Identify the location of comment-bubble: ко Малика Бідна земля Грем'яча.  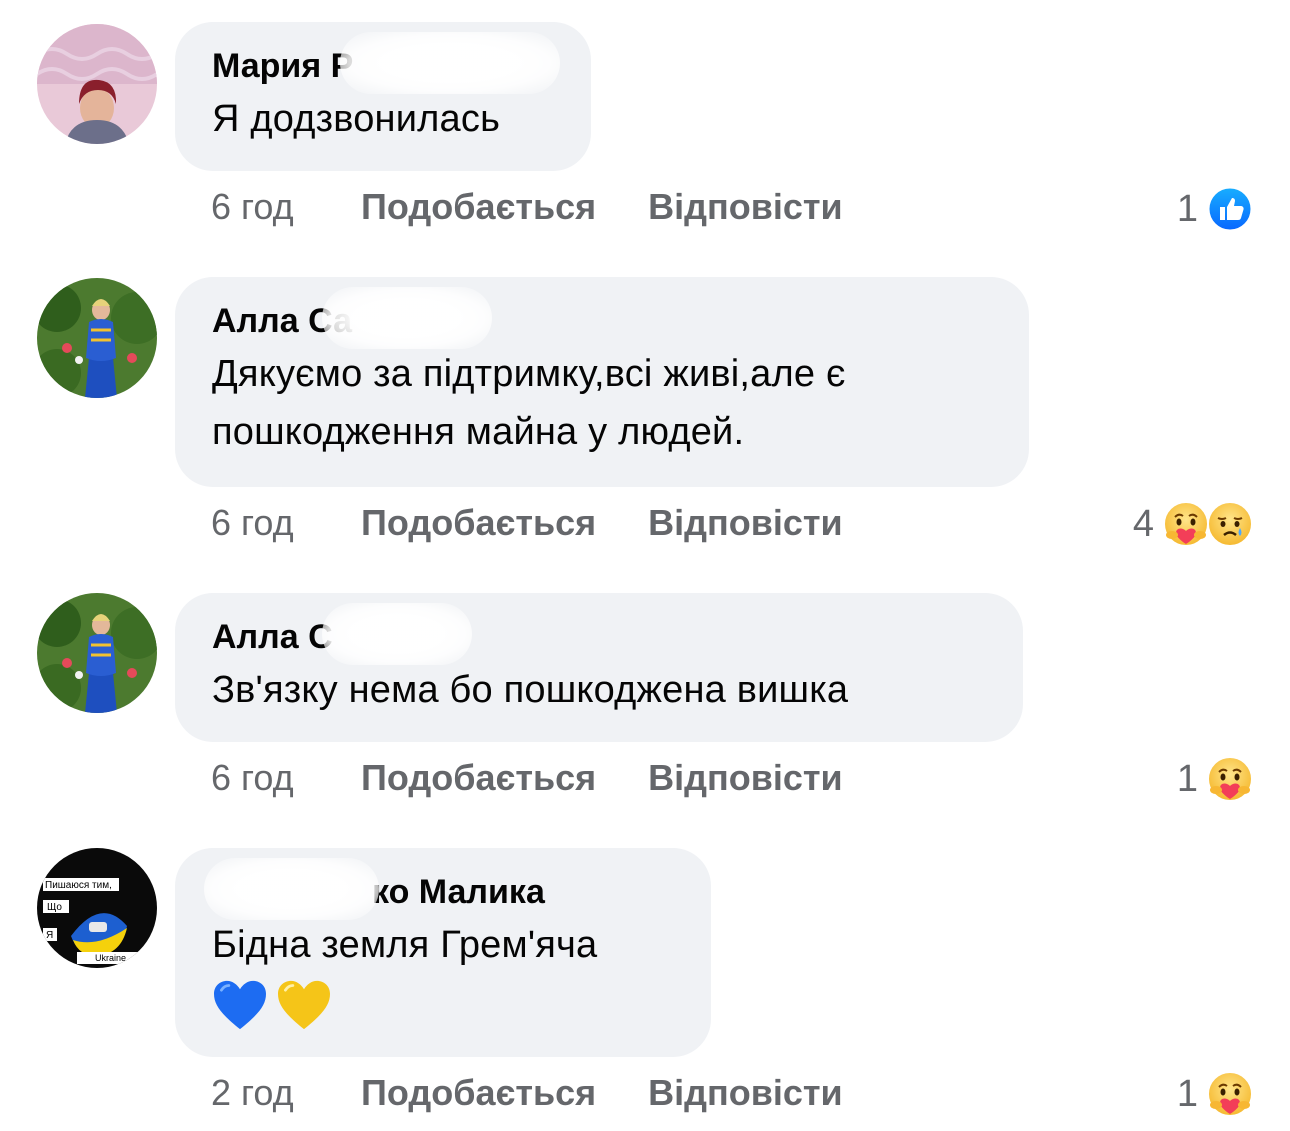
(443, 952).